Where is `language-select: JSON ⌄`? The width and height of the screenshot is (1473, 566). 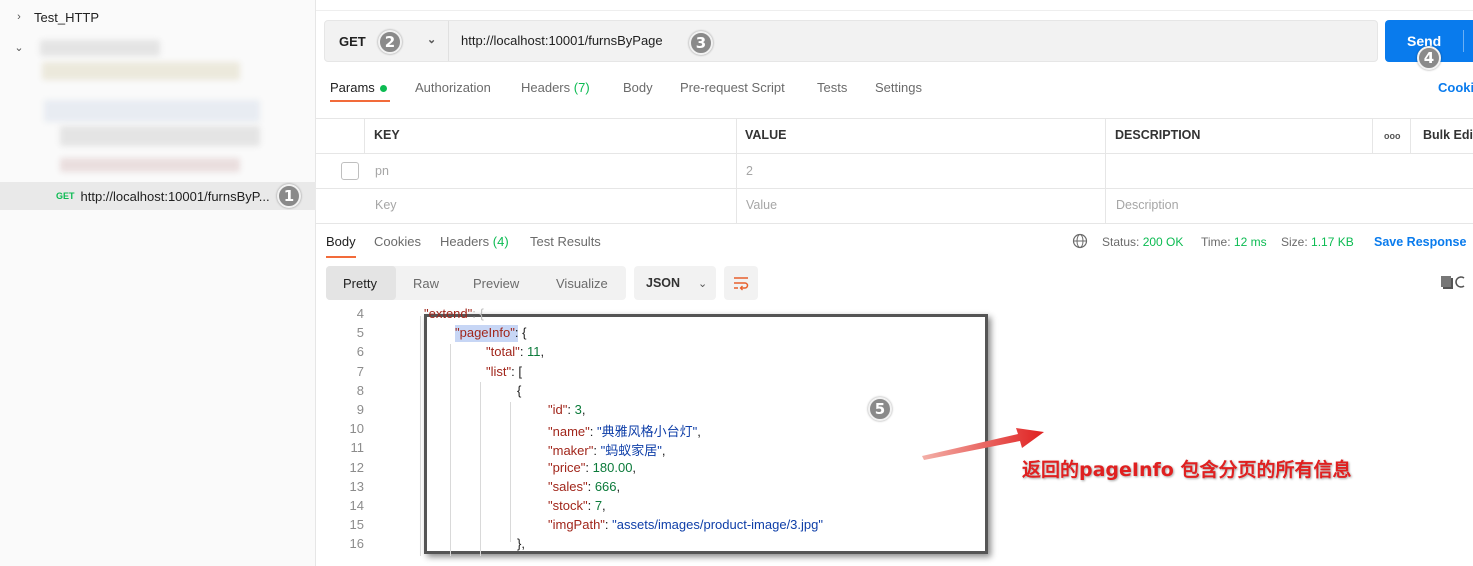
language-select: JSON ⌄ is located at coordinates (675, 283).